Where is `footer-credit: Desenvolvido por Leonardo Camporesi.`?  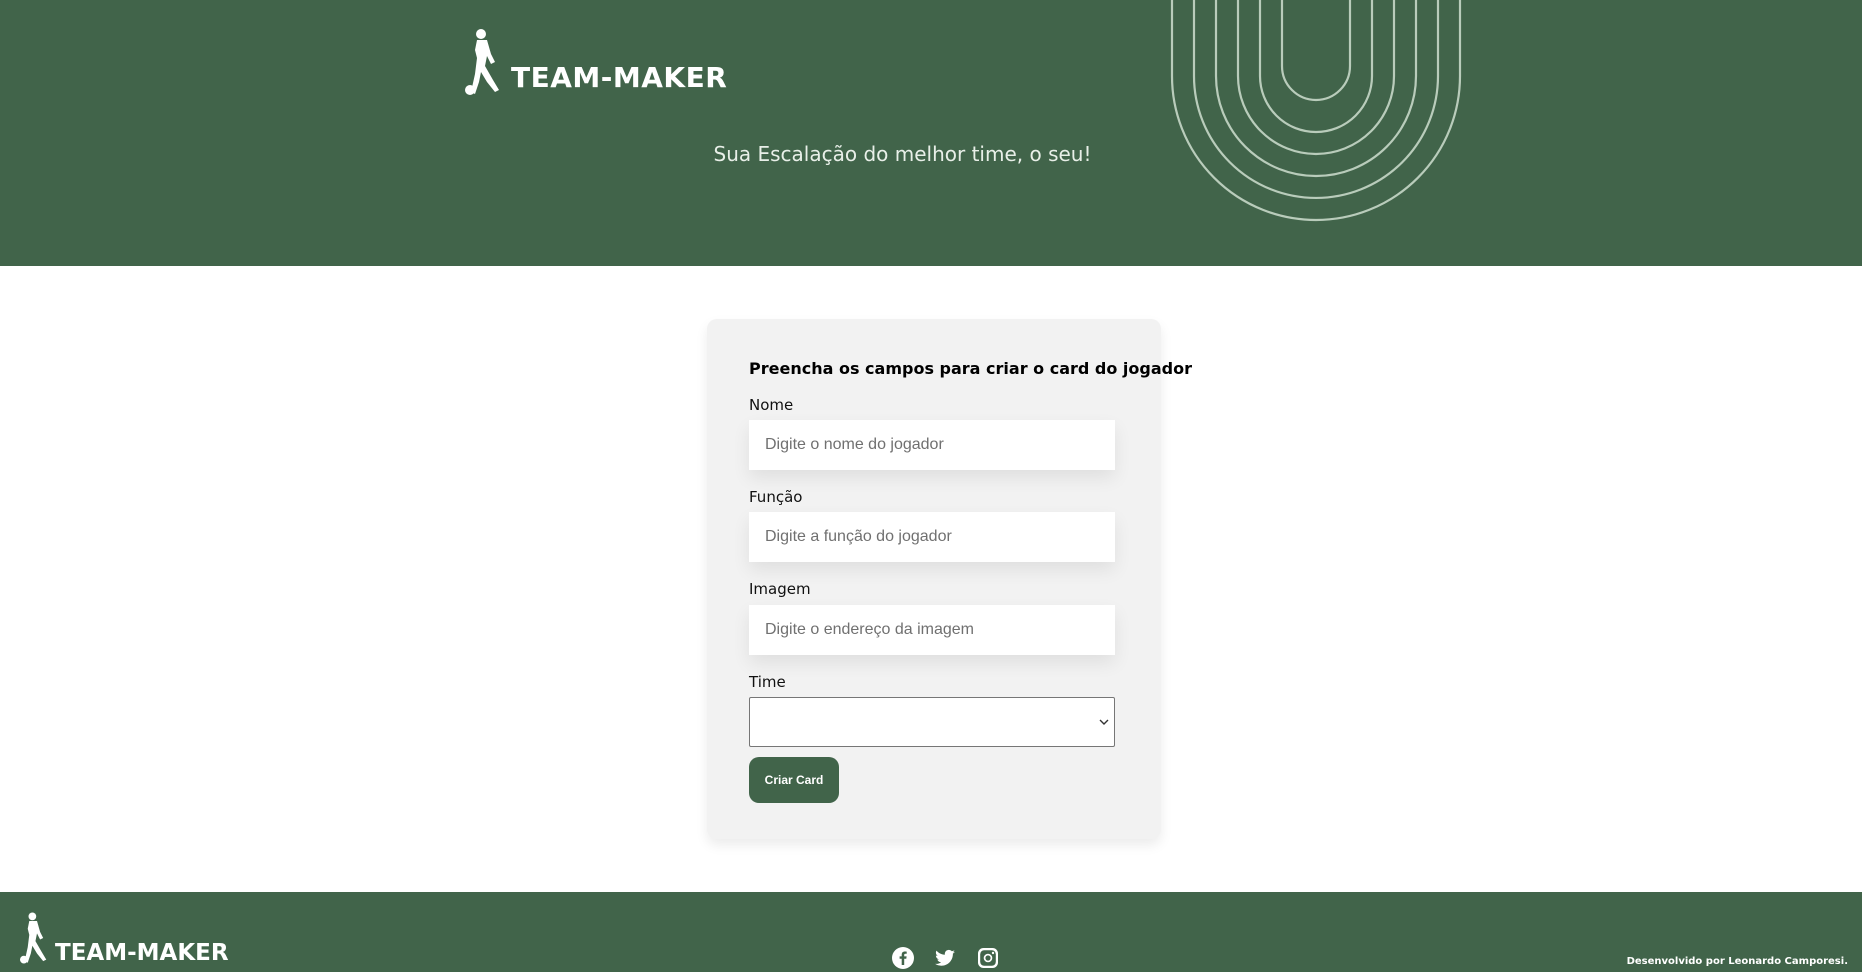
footer-credit: Desenvolvido por Leonardo Camporesi. is located at coordinates (1737, 961).